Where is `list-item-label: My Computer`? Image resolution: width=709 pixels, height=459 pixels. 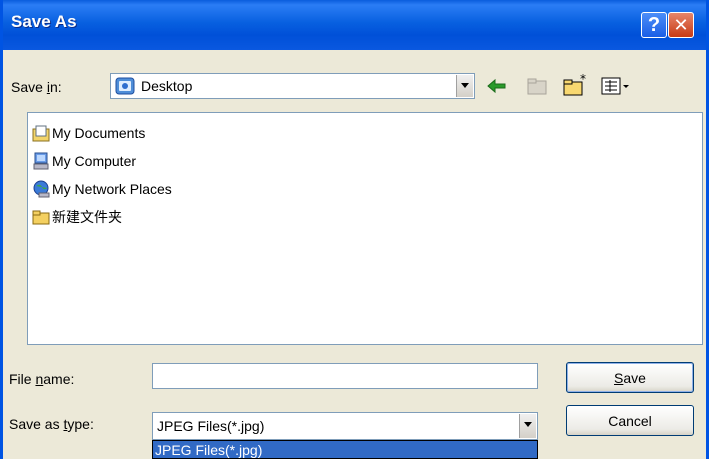 list-item-label: My Computer is located at coordinates (94, 161).